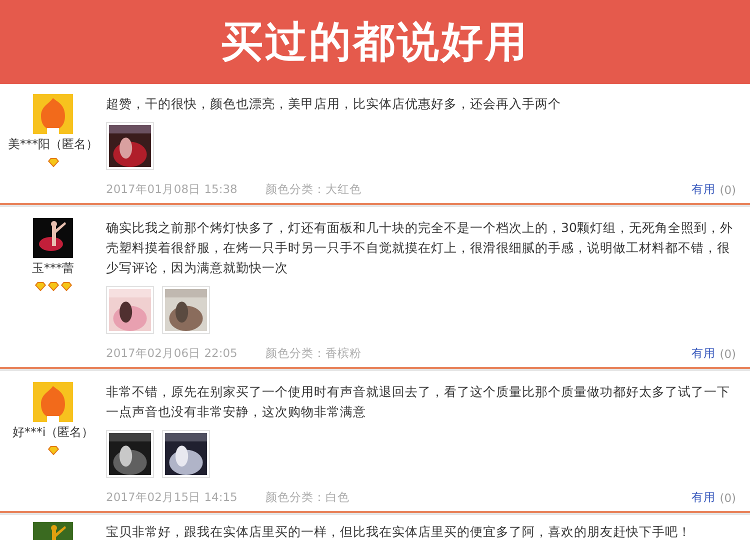  What do you see at coordinates (399, 531) in the screenshot?
I see `review-text: 宝贝非常好，跟我在实体店里买的一样，但比我在实体店里买的便宜多了阿，喜欢的朋友赶快下手吧！` at bounding box center [399, 531].